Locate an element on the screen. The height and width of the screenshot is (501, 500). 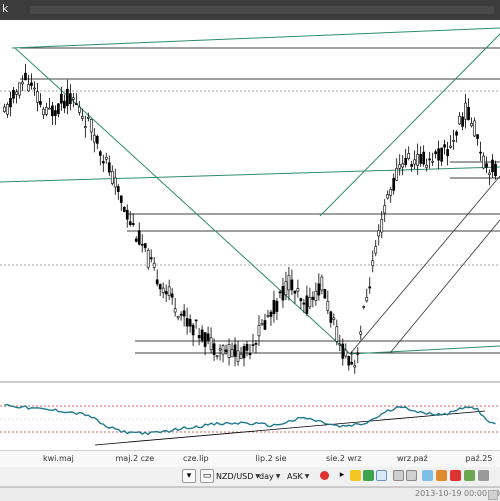
symbol-select: NZD/USD ▼ is located at coordinates (238, 476).